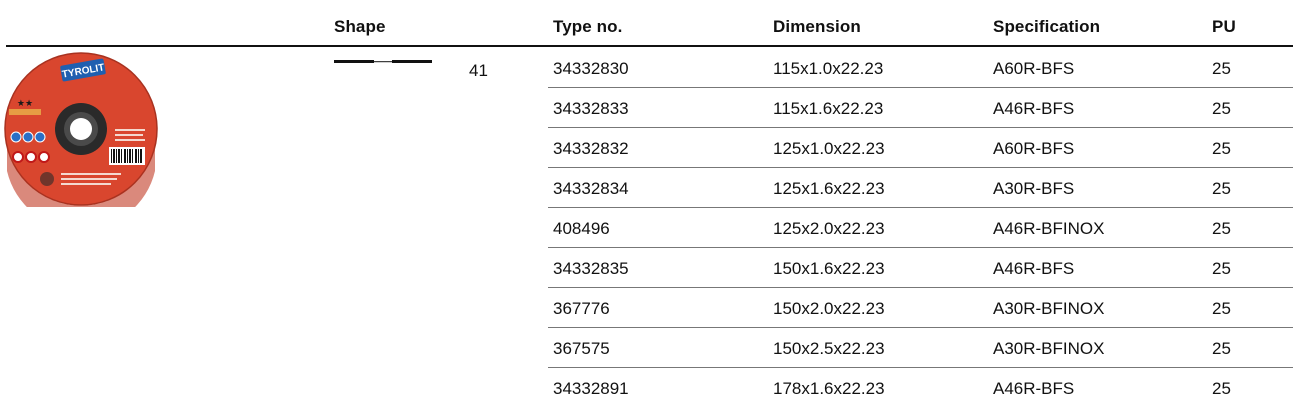  I want to click on column-header-specification: Specification, so click(1047, 26).